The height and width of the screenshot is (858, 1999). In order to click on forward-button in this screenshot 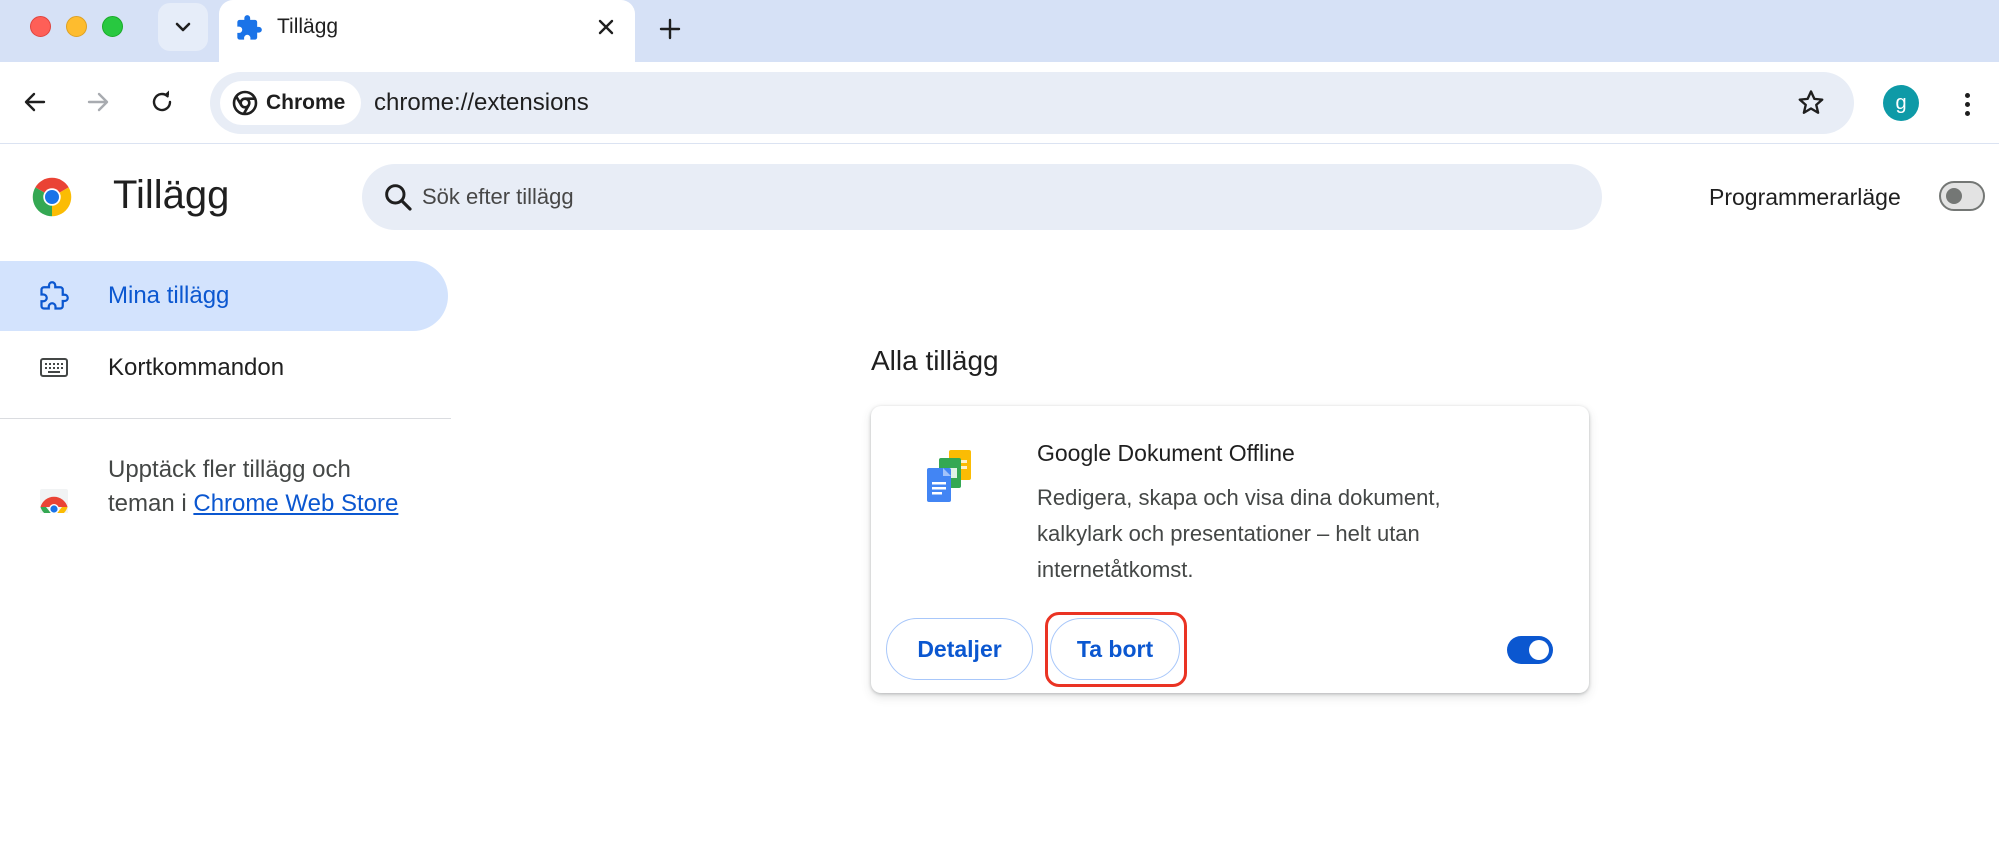, I will do `click(98, 102)`.